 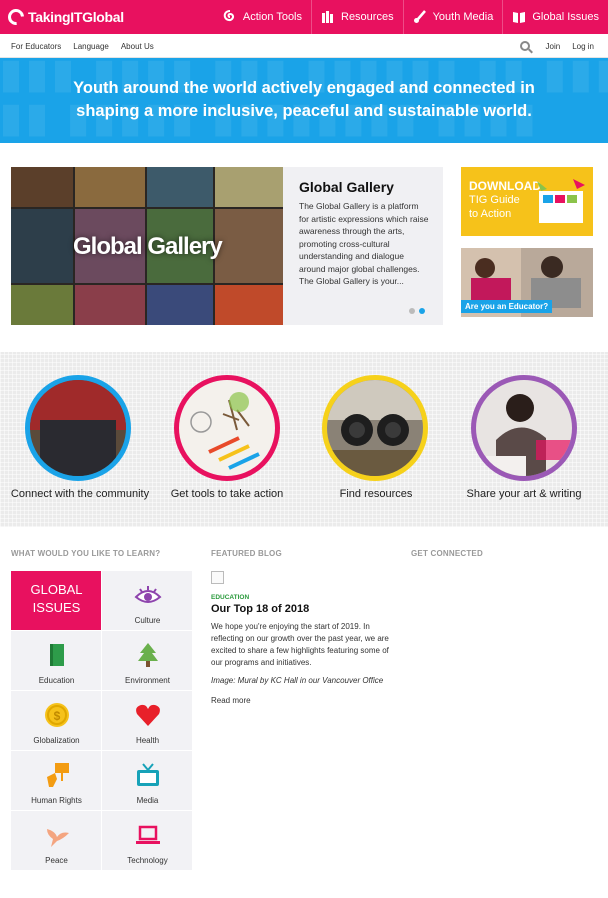 What do you see at coordinates (231, 700) in the screenshot?
I see `read-more-link: Read more` at bounding box center [231, 700].